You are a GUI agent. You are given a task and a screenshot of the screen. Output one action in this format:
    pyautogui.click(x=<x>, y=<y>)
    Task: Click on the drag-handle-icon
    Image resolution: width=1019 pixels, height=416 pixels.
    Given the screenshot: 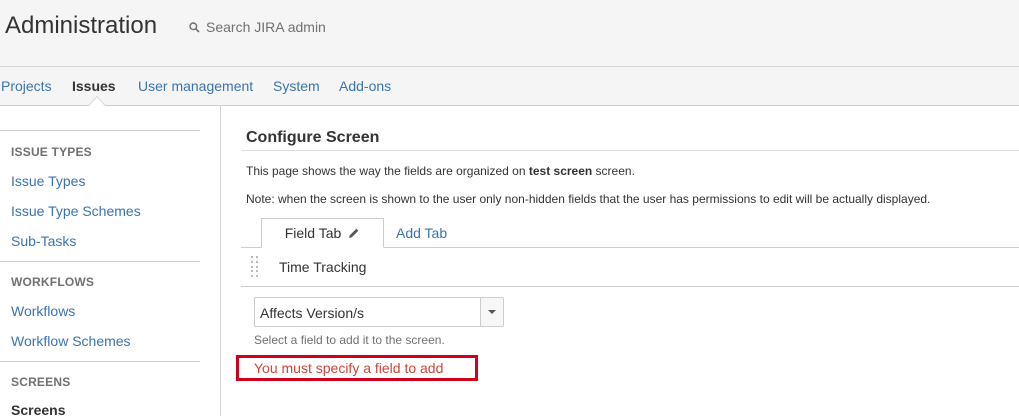 What is the action you would take?
    pyautogui.click(x=255, y=267)
    